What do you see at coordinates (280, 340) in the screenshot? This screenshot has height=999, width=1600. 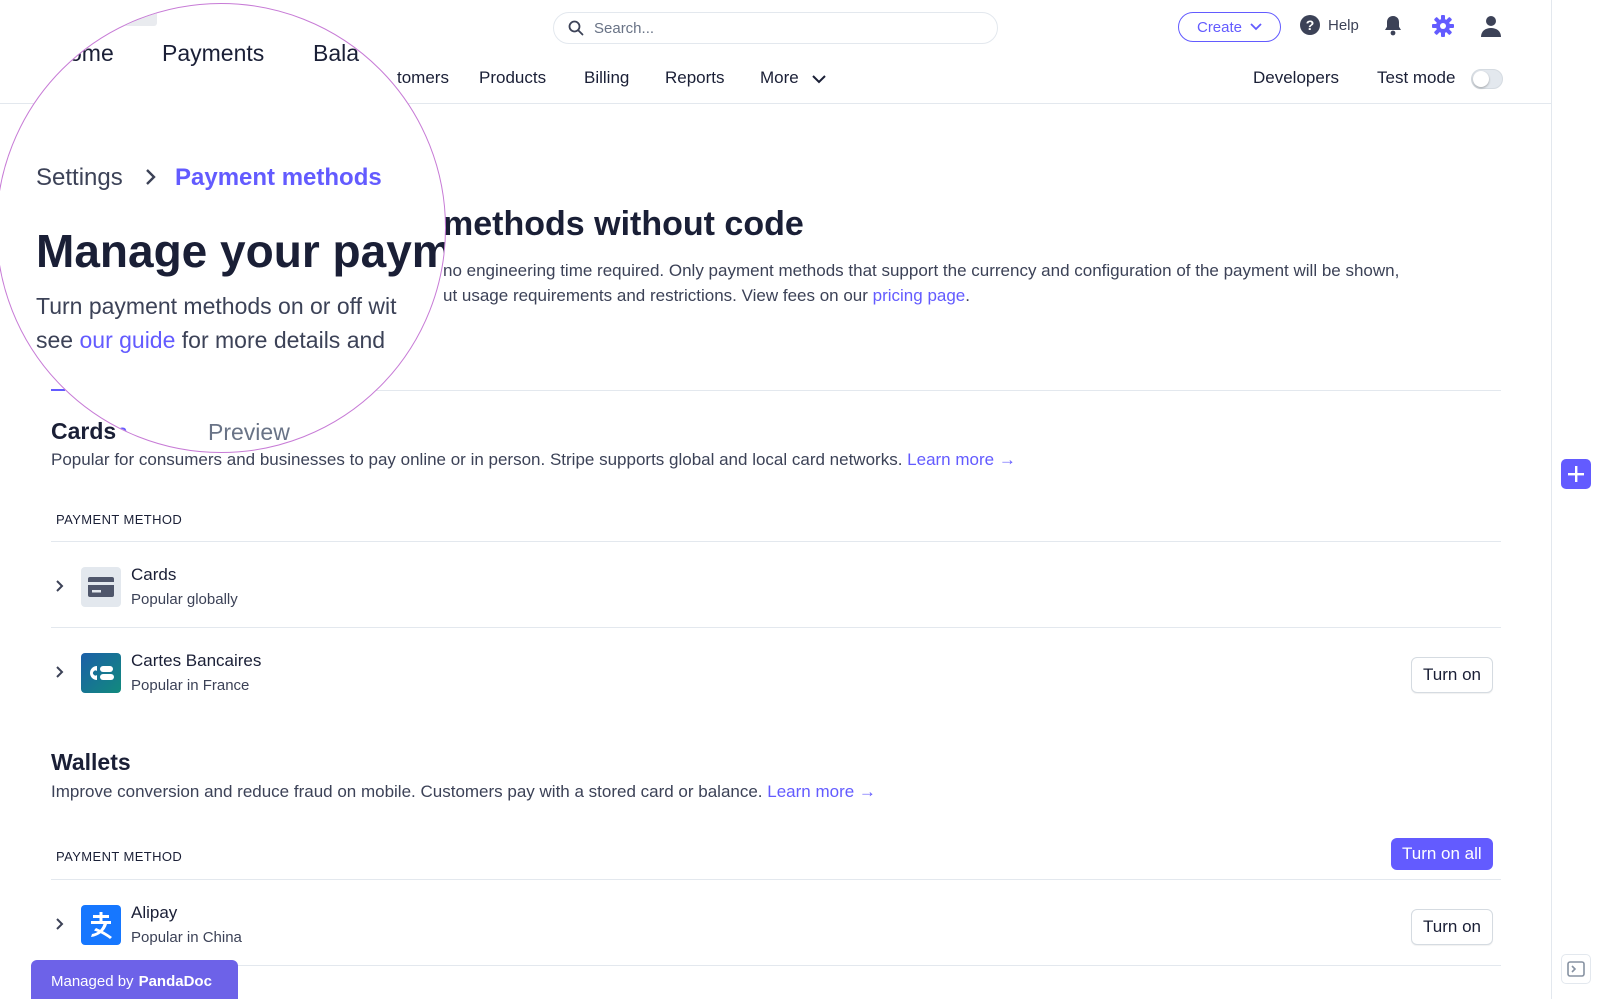 I see `lens-description-line-2-end: for more details and` at bounding box center [280, 340].